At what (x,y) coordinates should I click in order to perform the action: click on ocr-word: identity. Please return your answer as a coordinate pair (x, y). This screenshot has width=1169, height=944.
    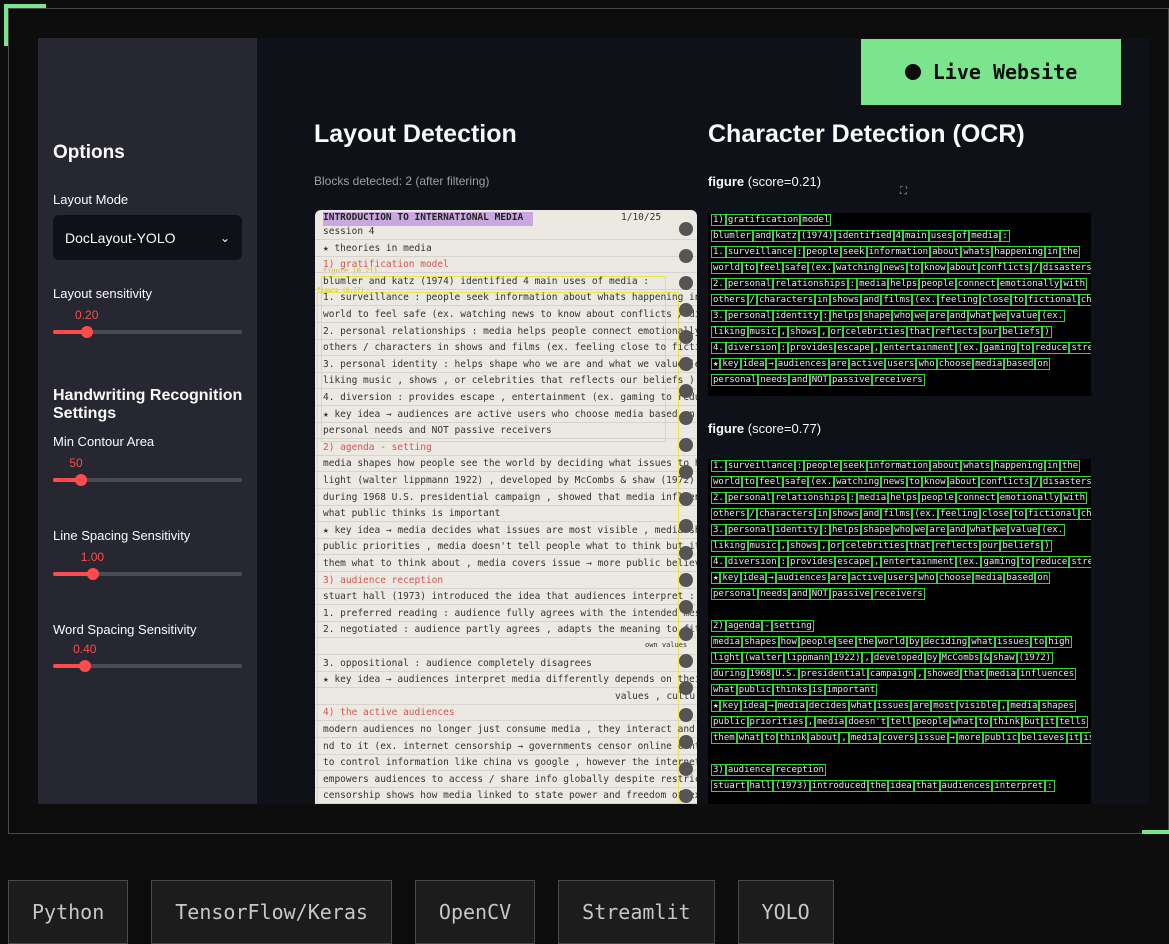
    Looking at the image, I should click on (797, 530).